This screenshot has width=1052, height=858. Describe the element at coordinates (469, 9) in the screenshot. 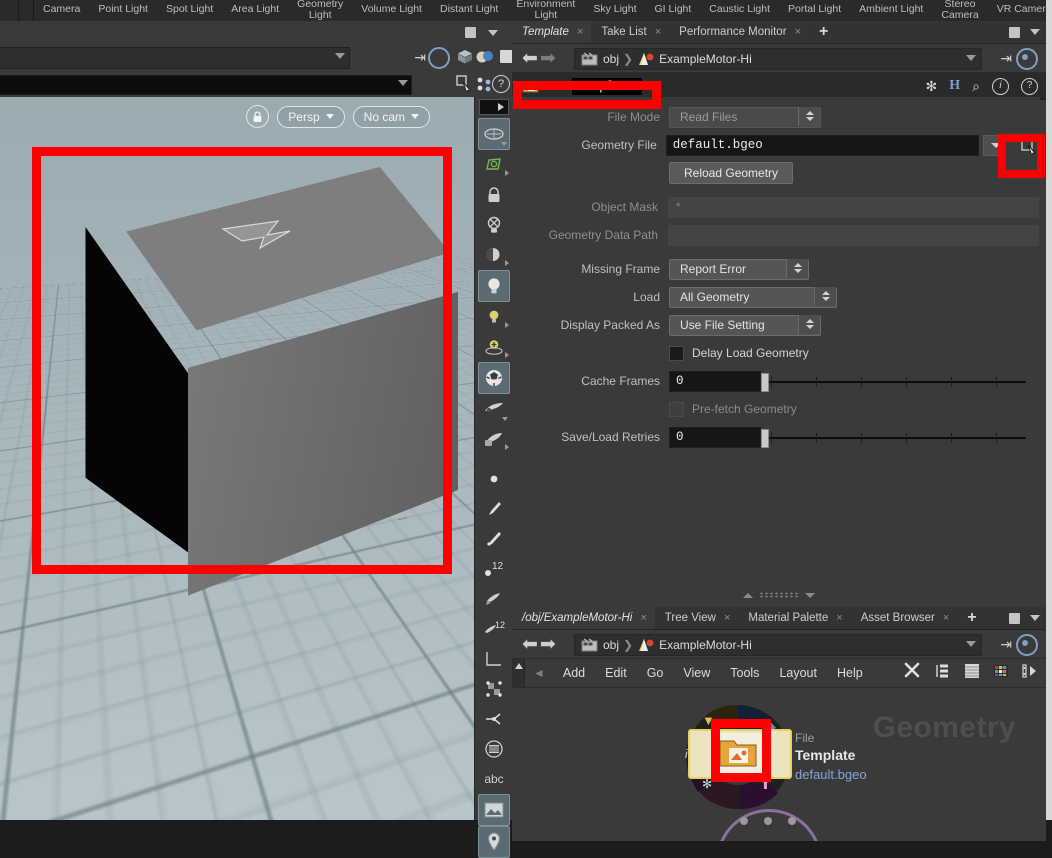

I see `shelf-item-distant-light: Distant Light` at that location.